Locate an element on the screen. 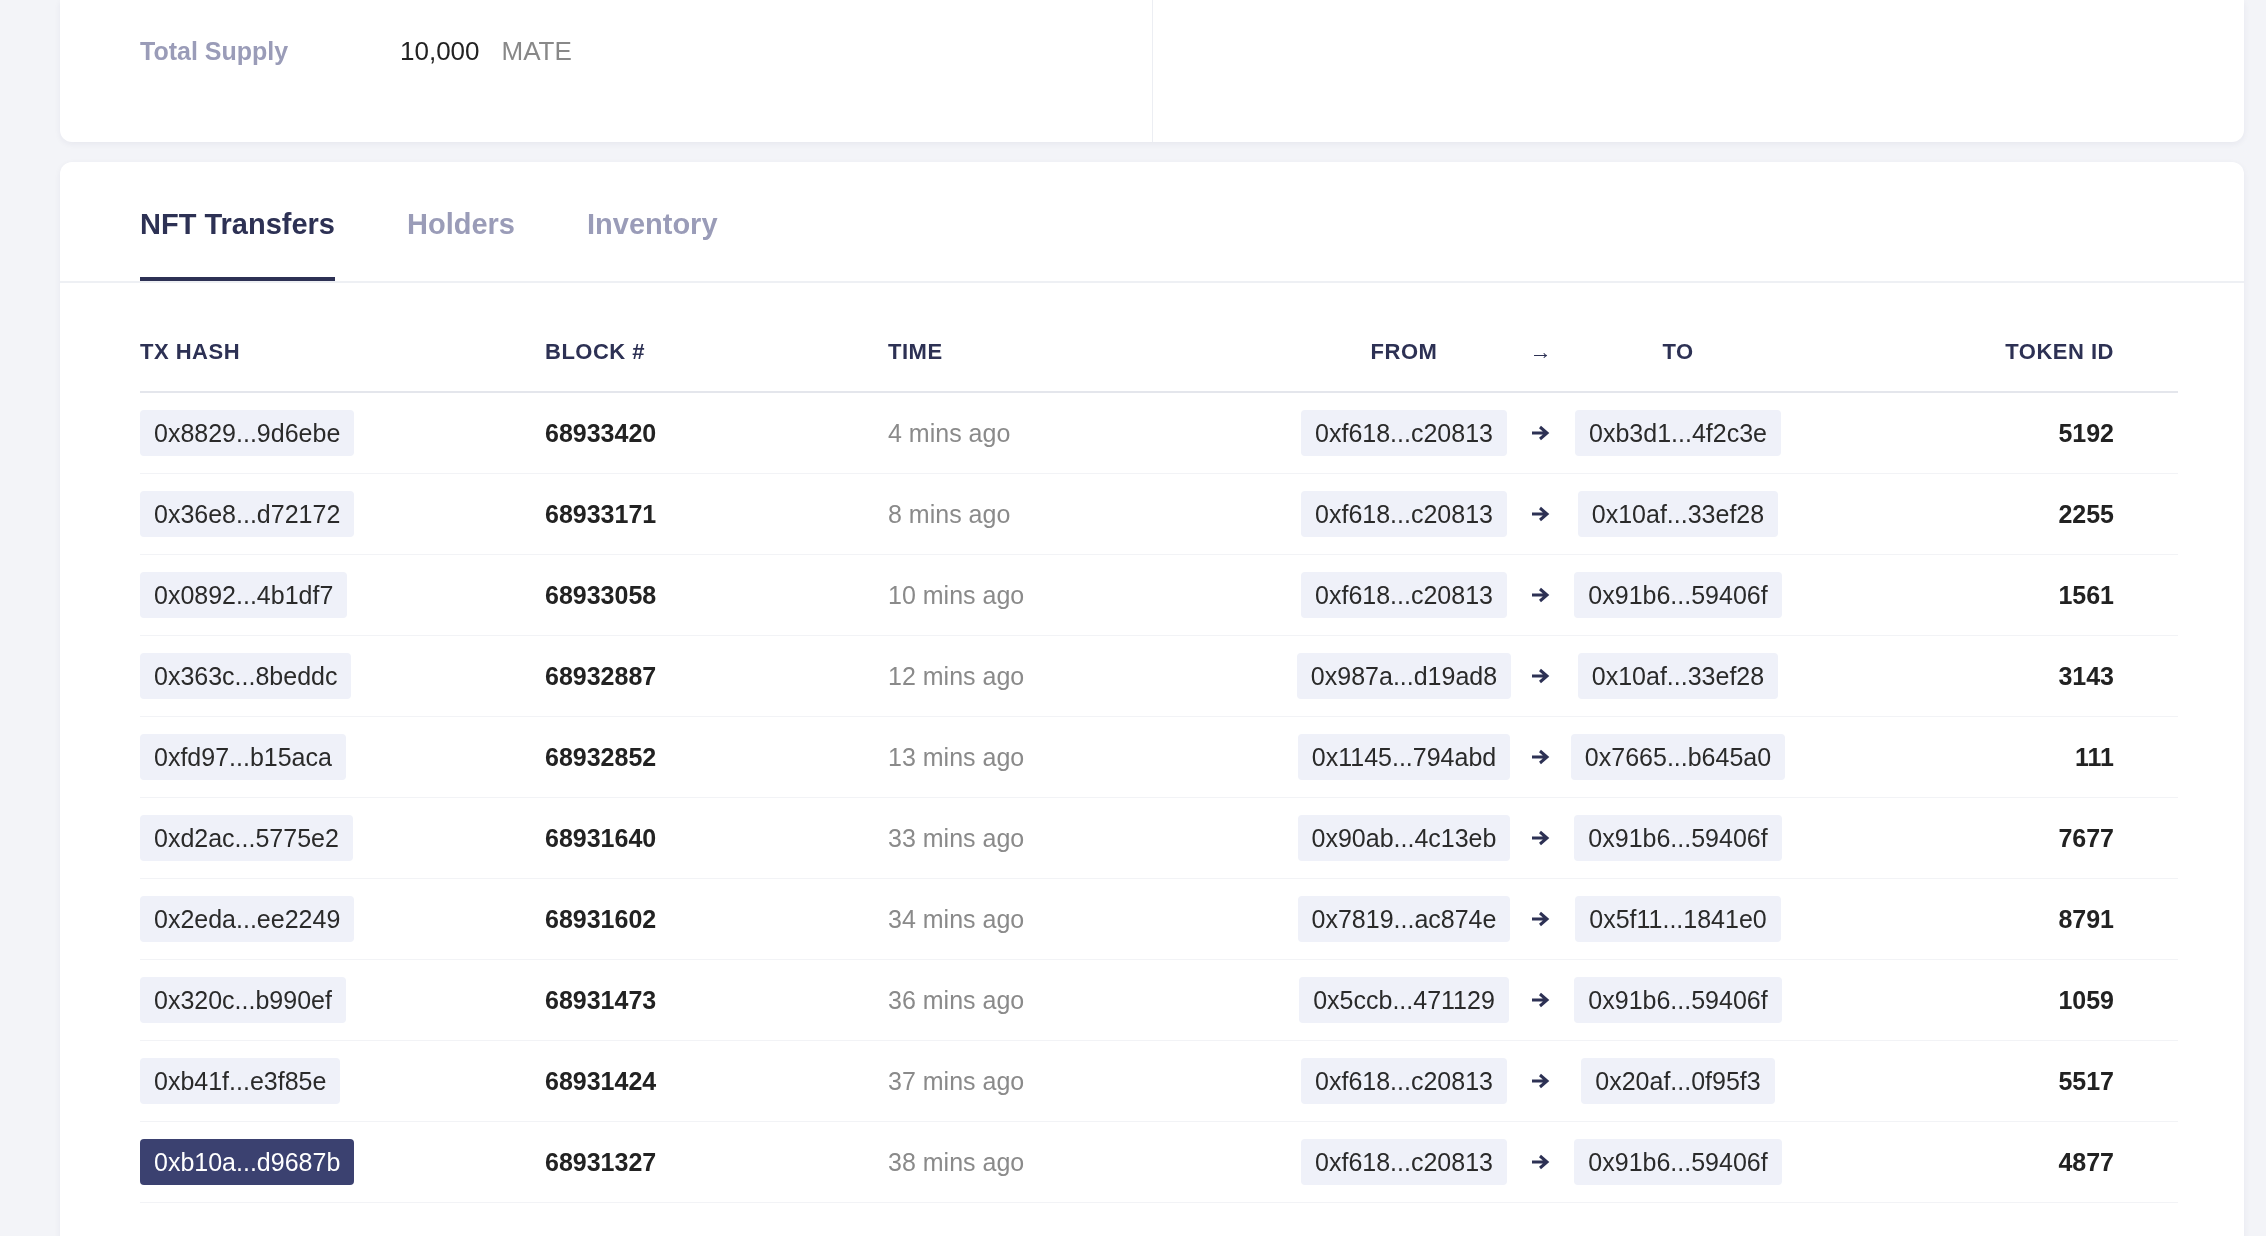 This screenshot has width=2266, height=1236. total-supply-label: Total Supply is located at coordinates (215, 51).